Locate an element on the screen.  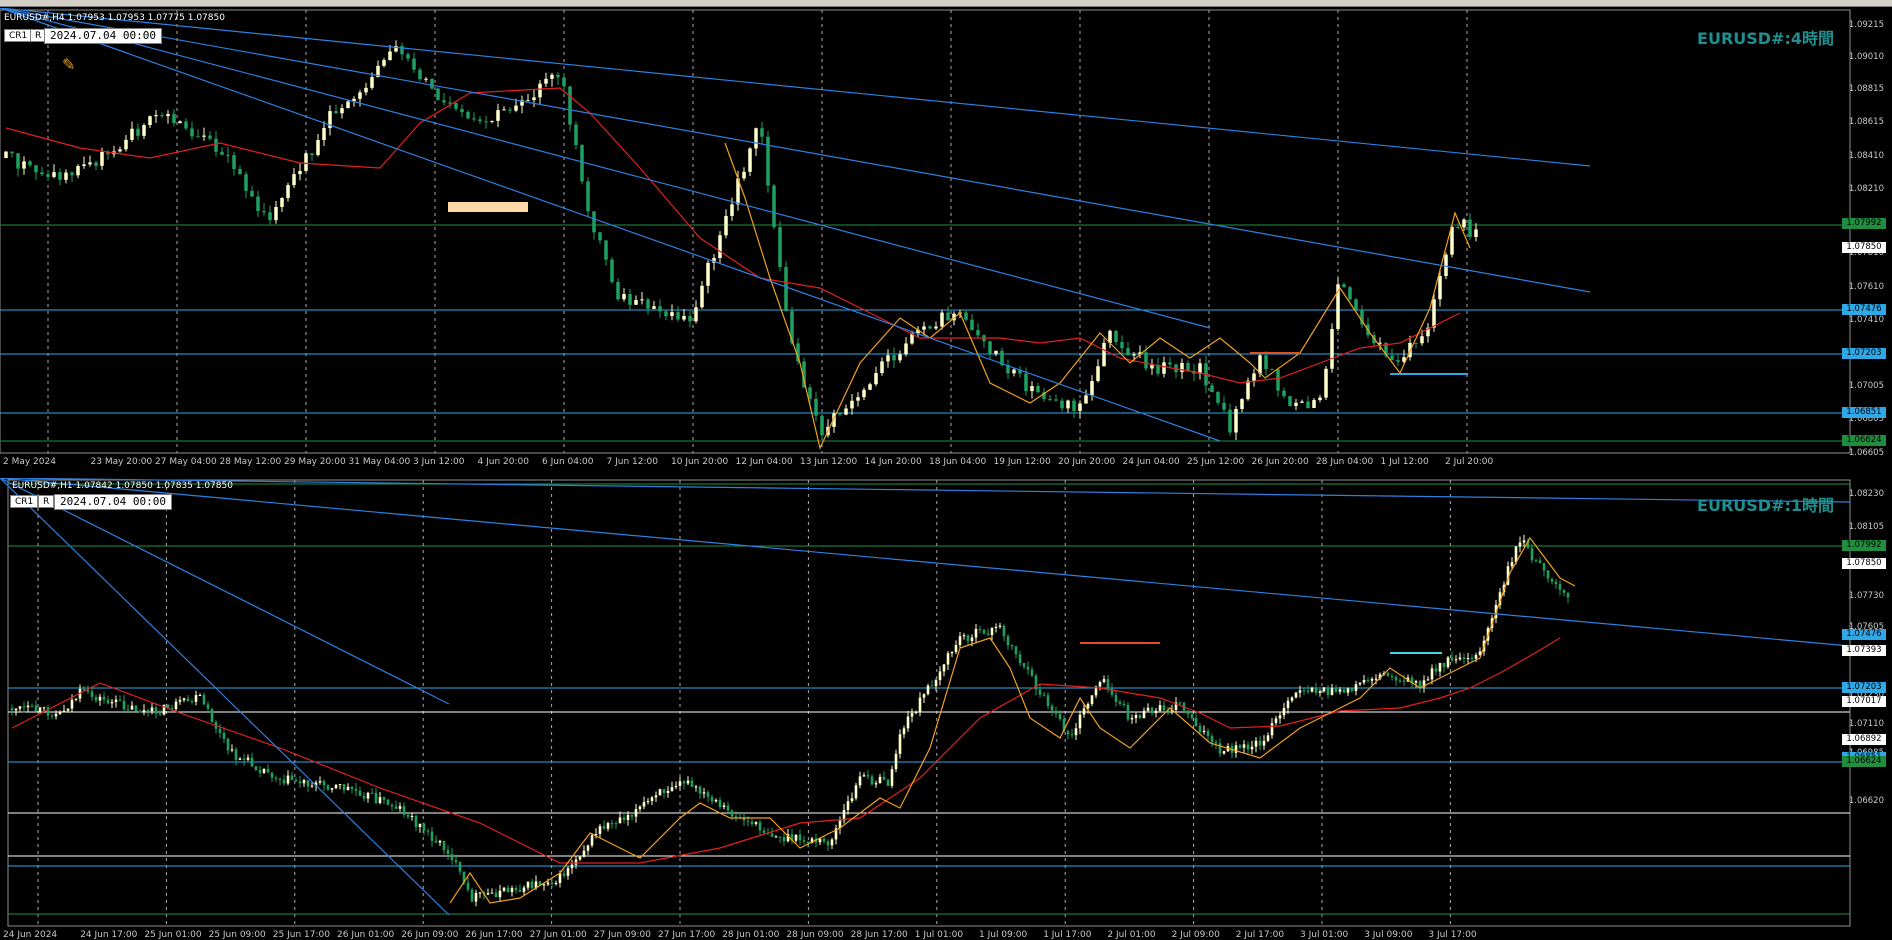
h1-date-field: 2024.07.04 00:00 is located at coordinates (113, 502).